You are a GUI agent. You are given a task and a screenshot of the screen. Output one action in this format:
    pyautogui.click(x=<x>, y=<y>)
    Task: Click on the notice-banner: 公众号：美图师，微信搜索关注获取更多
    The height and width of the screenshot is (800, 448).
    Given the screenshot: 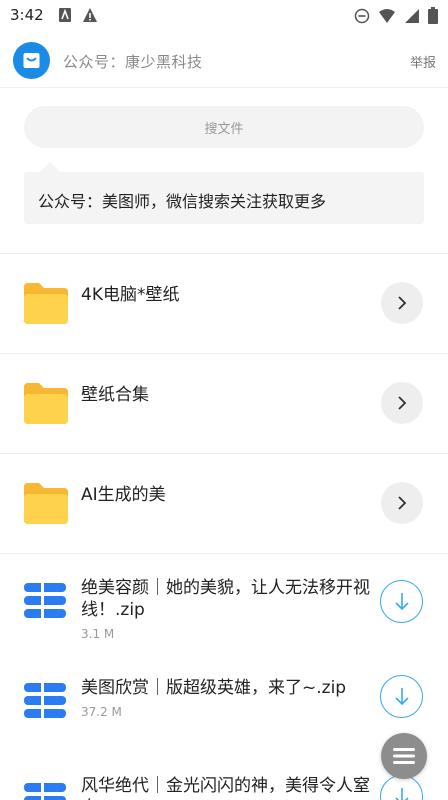 What is the action you would take?
    pyautogui.click(x=224, y=193)
    